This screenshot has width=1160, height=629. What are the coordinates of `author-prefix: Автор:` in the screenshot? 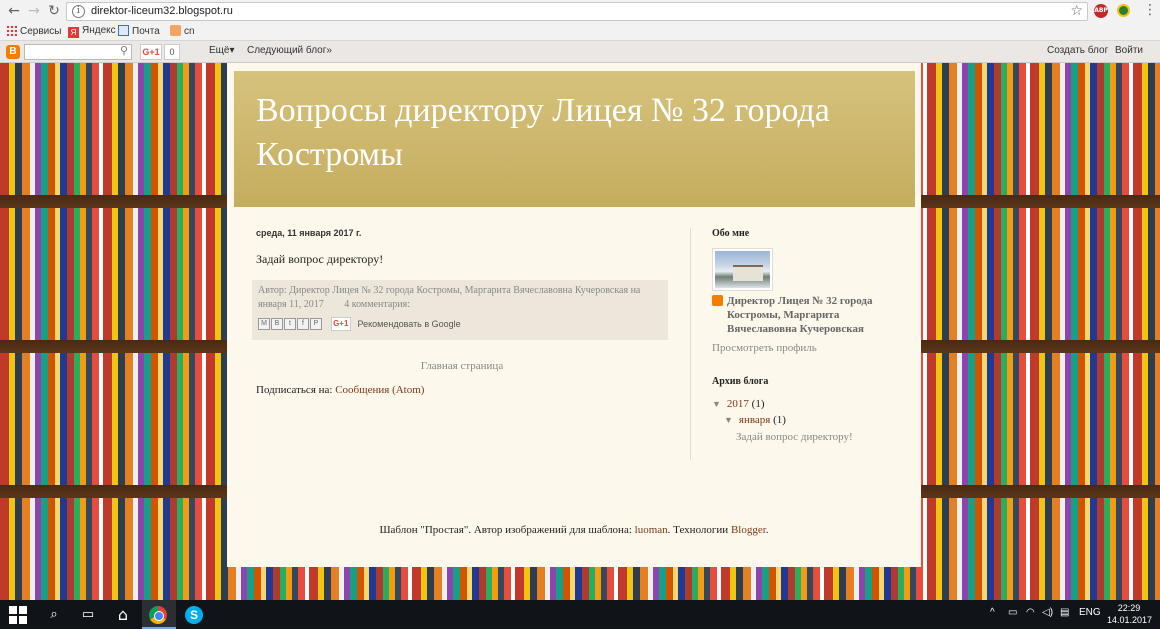 It's located at (272, 290).